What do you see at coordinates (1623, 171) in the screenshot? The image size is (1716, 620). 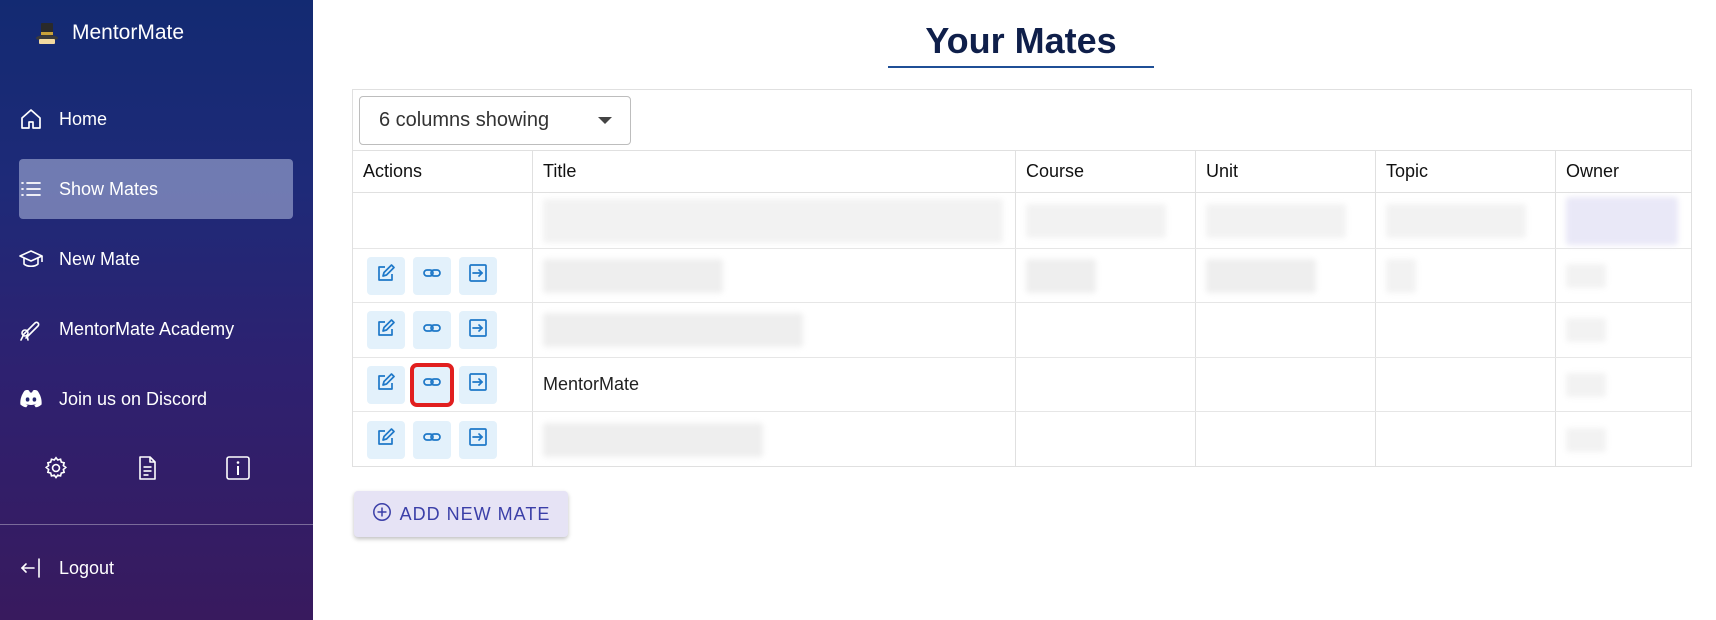 I see `column-header-owner: Owner` at bounding box center [1623, 171].